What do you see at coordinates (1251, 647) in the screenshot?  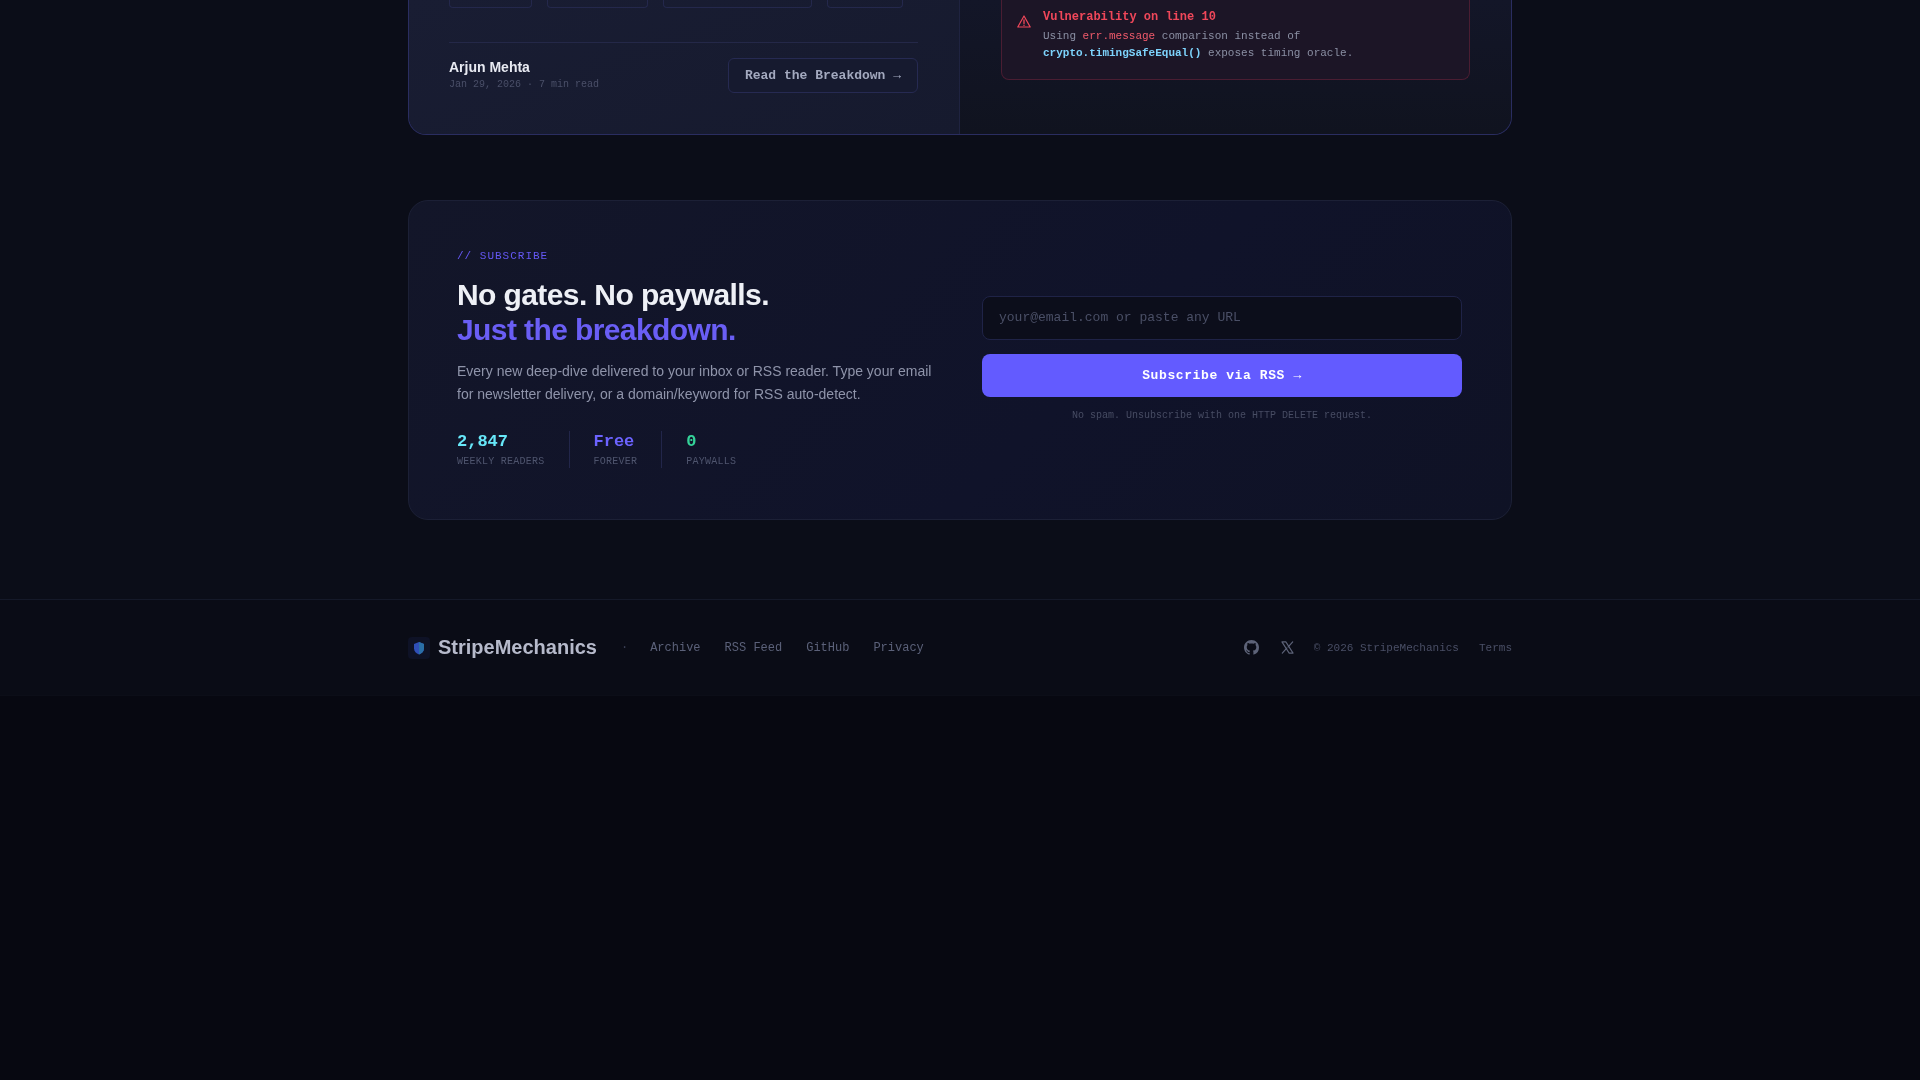 I see `github-icon` at bounding box center [1251, 647].